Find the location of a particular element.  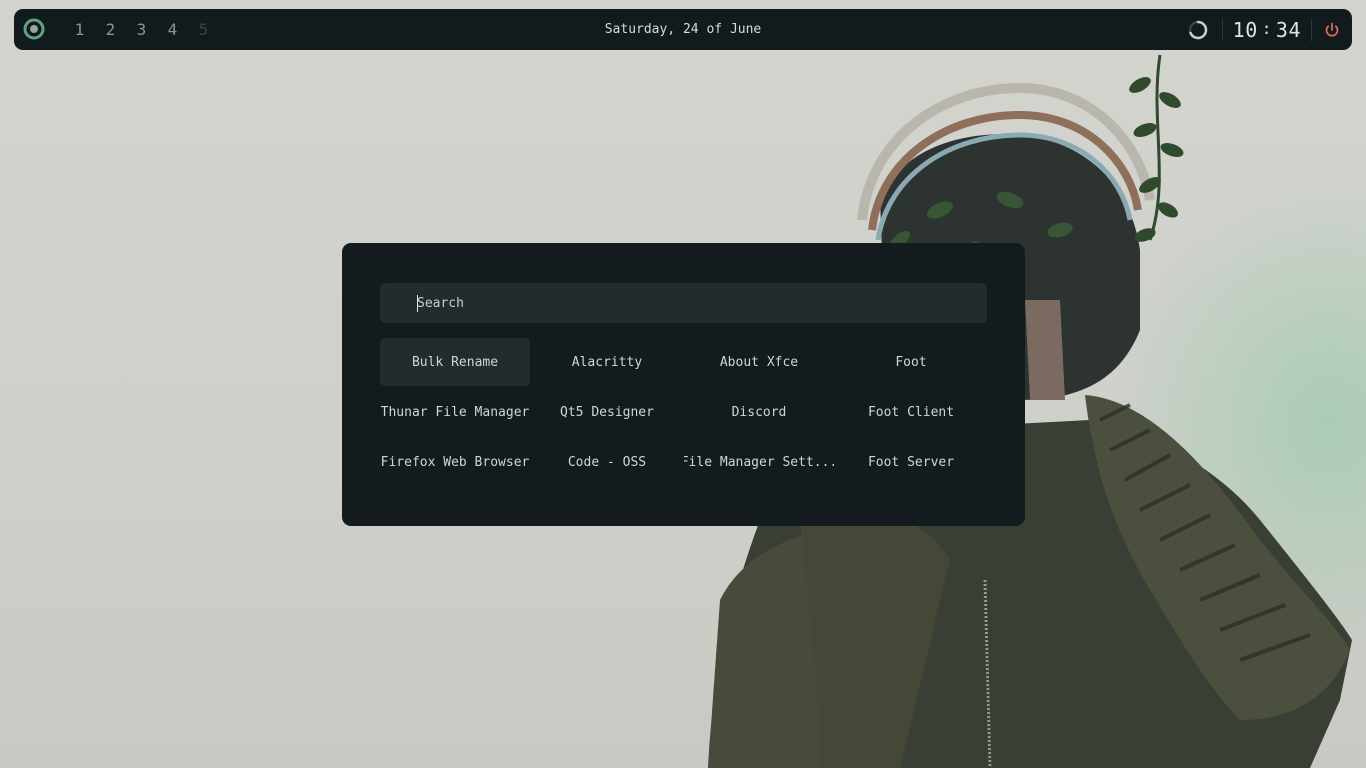

clock-hours: 10 is located at coordinates (1245, 29).